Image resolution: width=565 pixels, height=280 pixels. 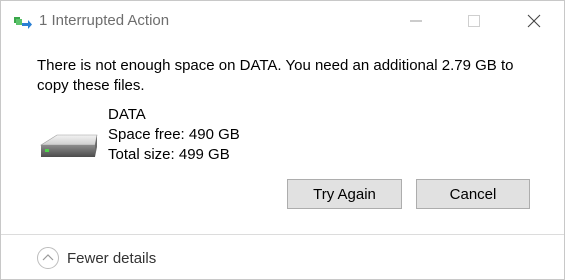 I want to click on close-icon, so click(x=534, y=21).